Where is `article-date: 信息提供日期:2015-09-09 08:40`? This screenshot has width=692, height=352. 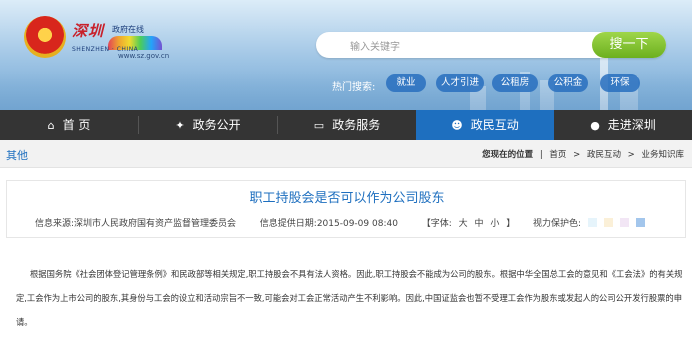 article-date: 信息提供日期:2015-09-09 08:40 is located at coordinates (328, 224).